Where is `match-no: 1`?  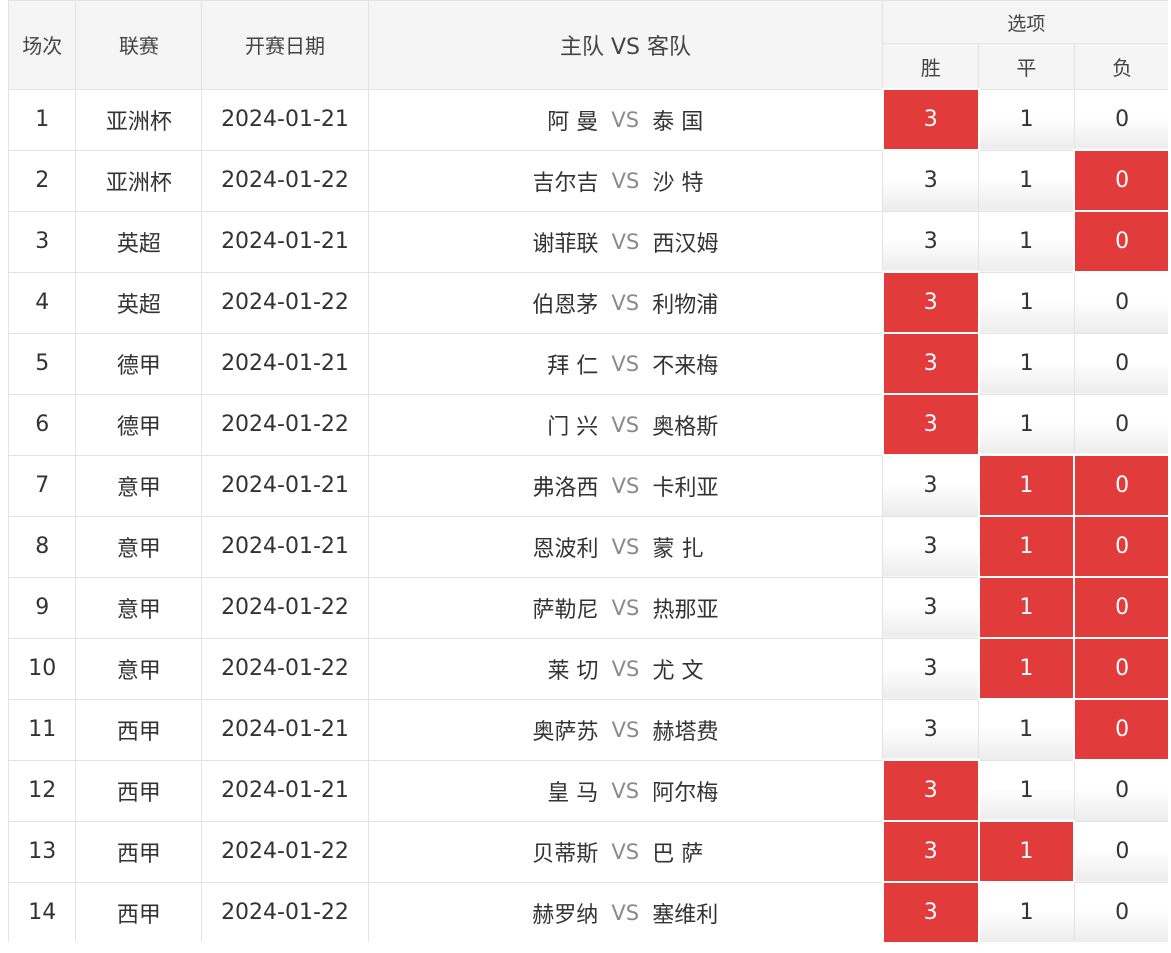
match-no: 1 is located at coordinates (42, 119).